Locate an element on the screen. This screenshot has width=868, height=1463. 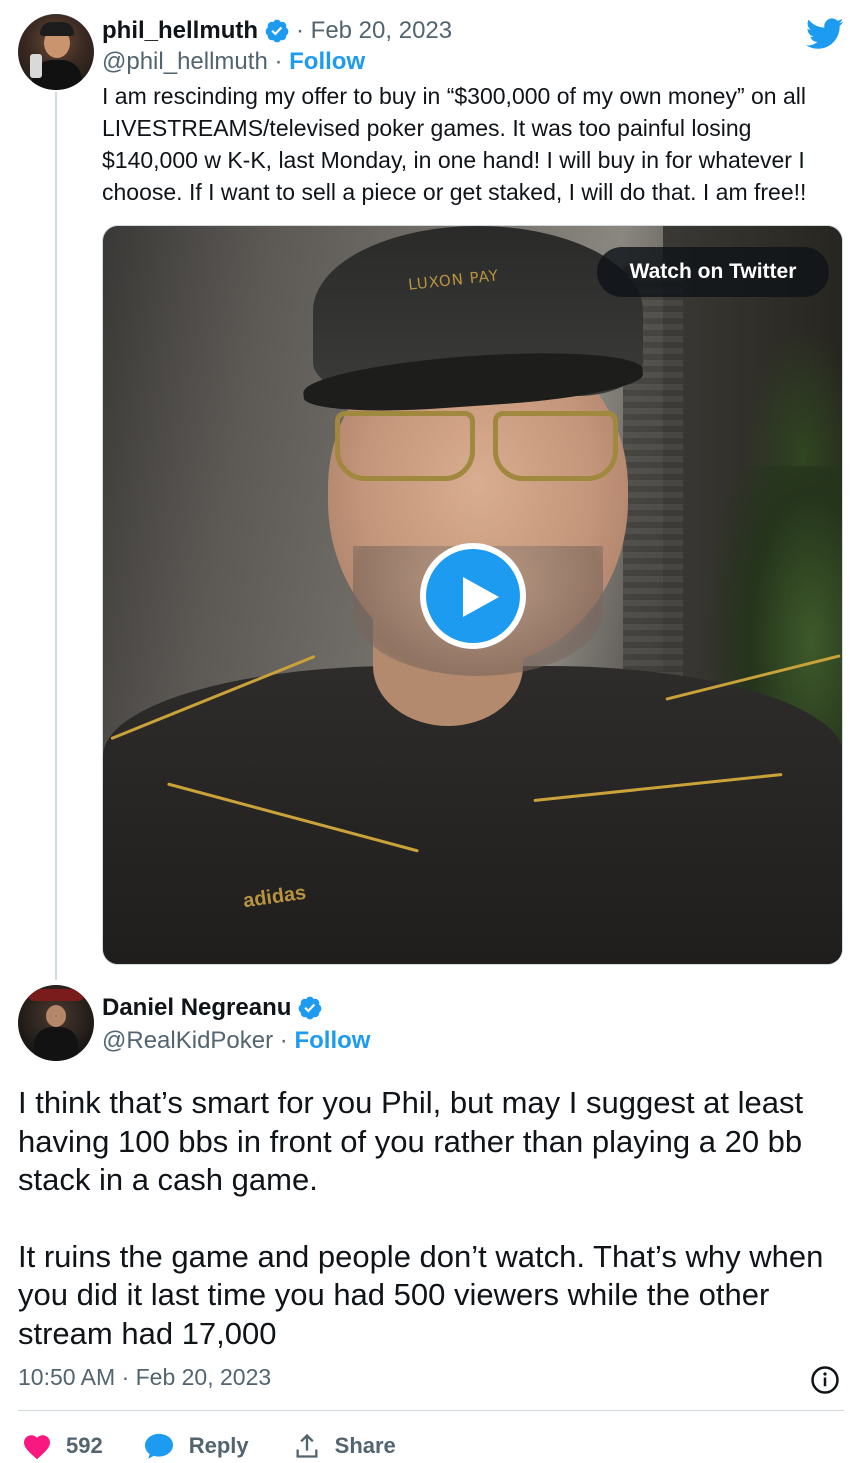
author-handle: @RealKidPoker is located at coordinates (187, 1040).